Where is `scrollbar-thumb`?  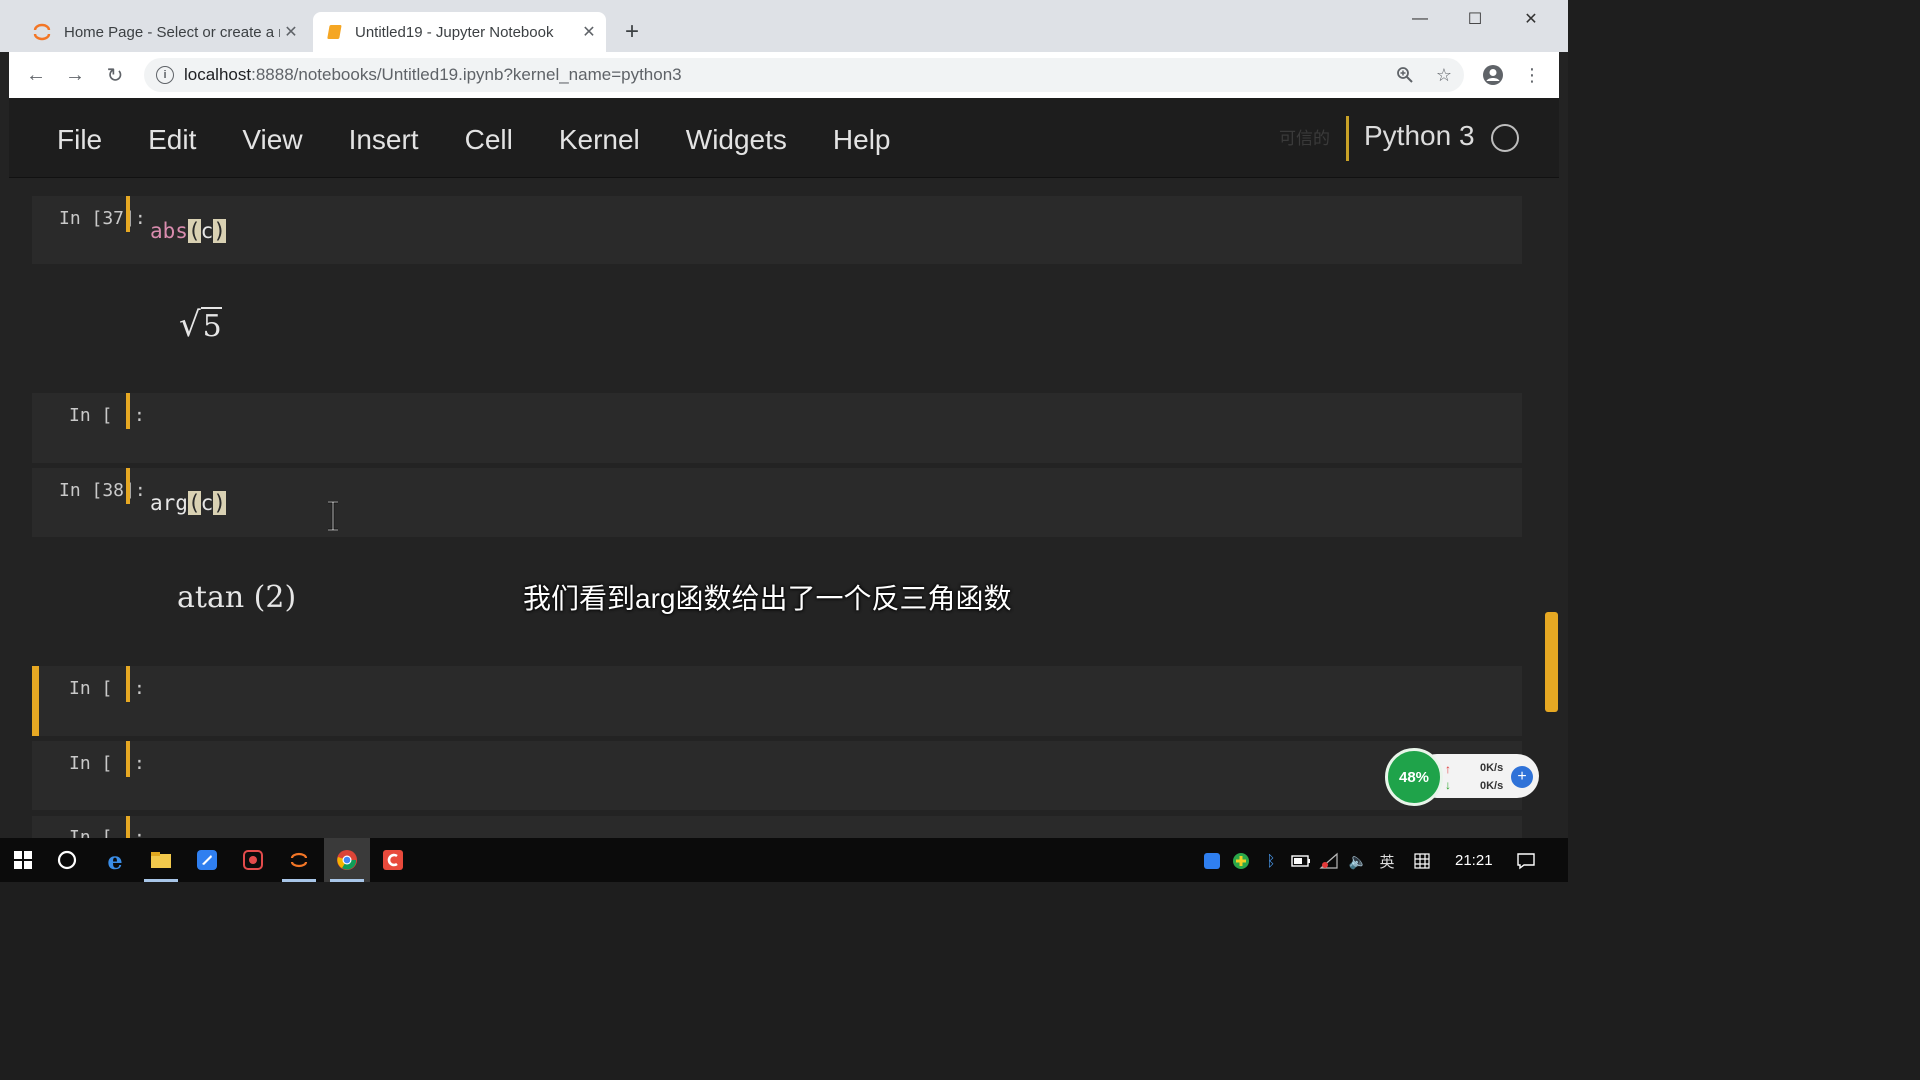 scrollbar-thumb is located at coordinates (1551, 662).